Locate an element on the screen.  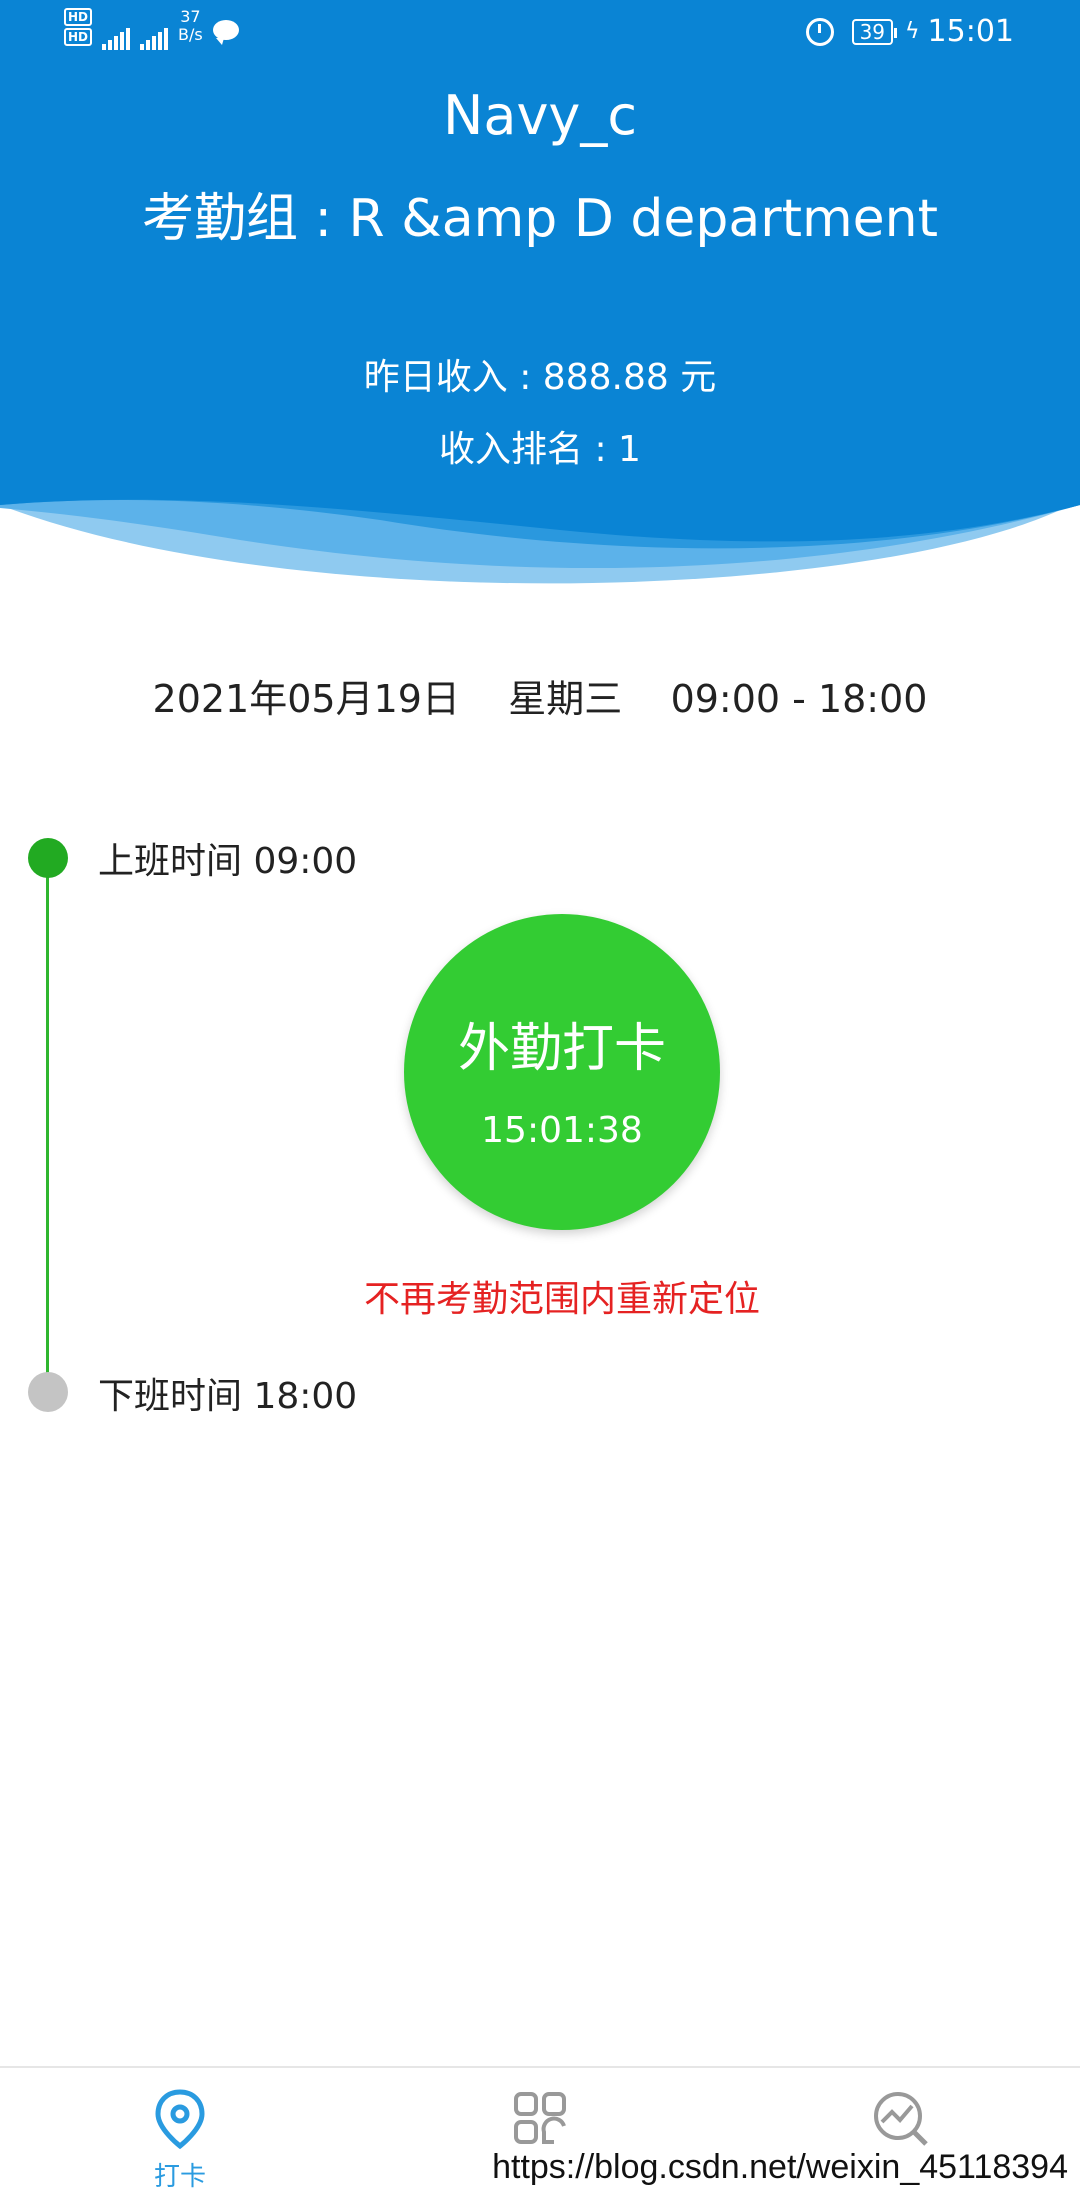
work-end-label: 下班时间 18:00 is located at coordinates (228, 1396).